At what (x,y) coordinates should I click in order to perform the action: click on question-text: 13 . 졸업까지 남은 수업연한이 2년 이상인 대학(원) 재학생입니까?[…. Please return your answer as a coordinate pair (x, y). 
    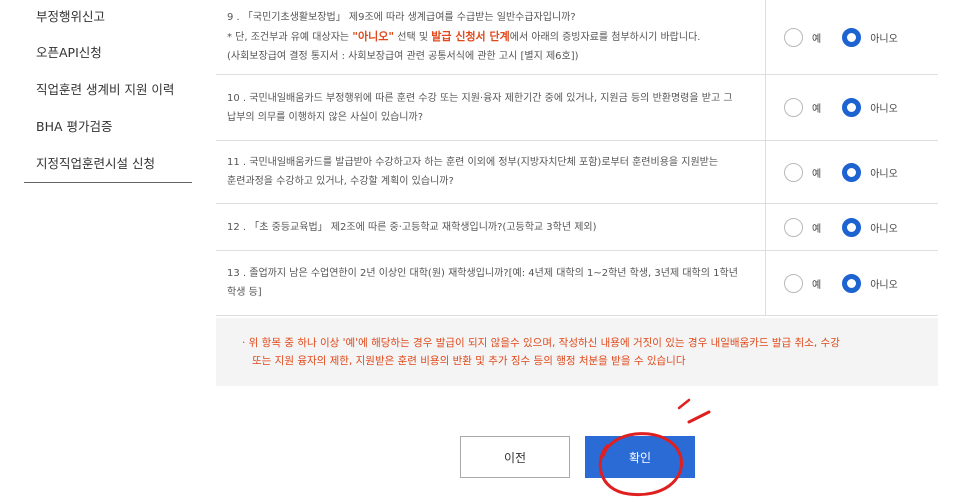
    Looking at the image, I should click on (491, 283).